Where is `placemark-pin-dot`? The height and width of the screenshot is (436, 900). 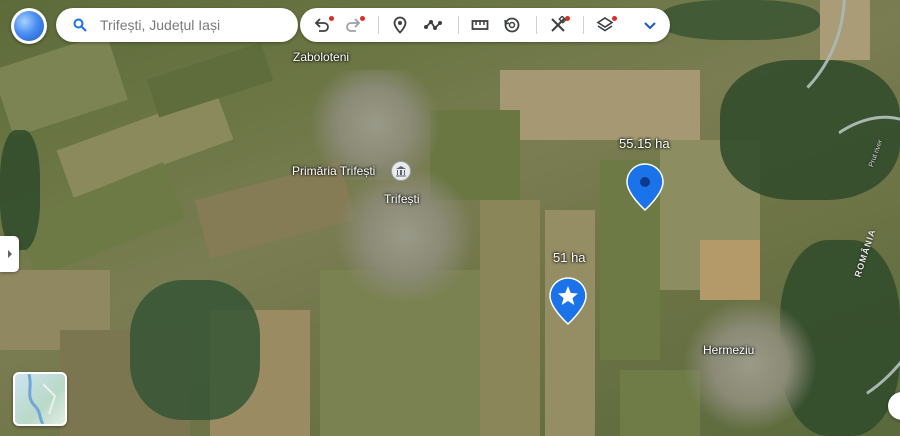 placemark-pin-dot is located at coordinates (645, 189).